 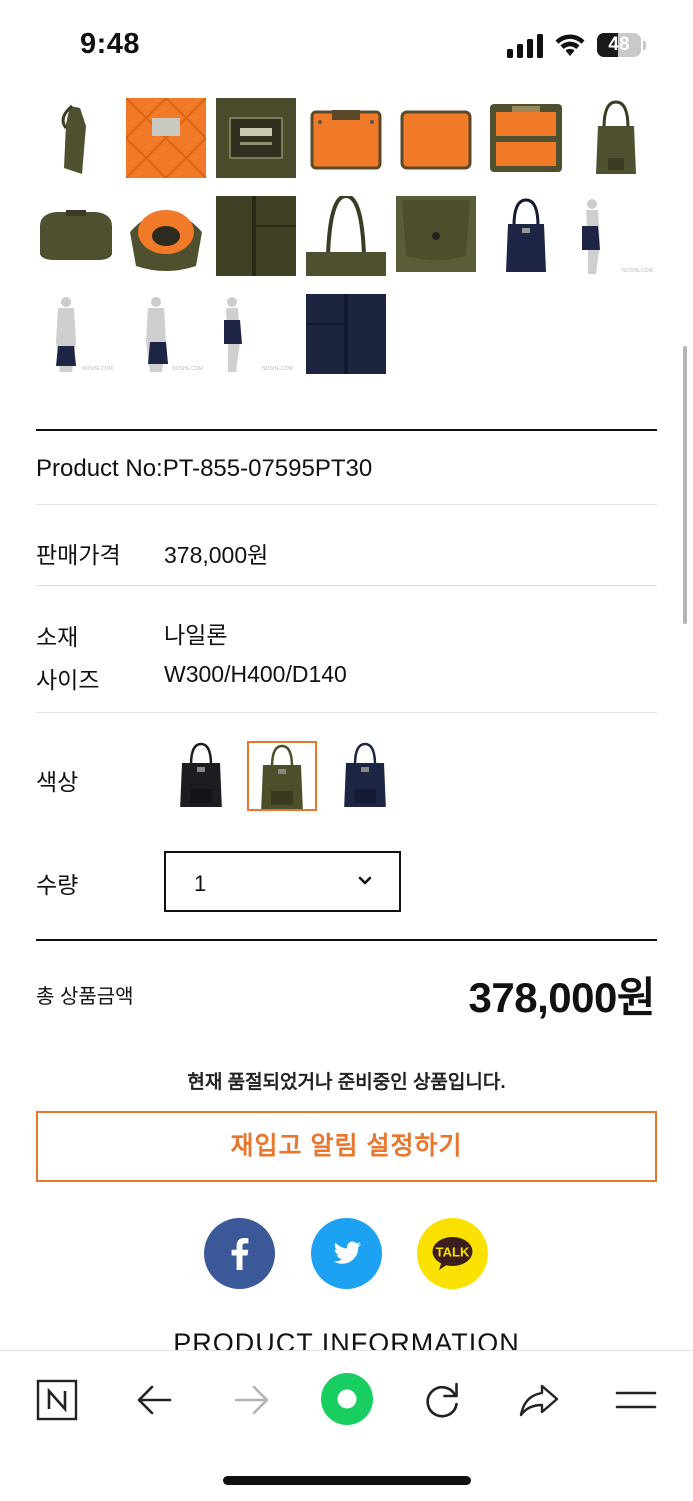 I want to click on material-label: 소재, so click(x=57, y=637).